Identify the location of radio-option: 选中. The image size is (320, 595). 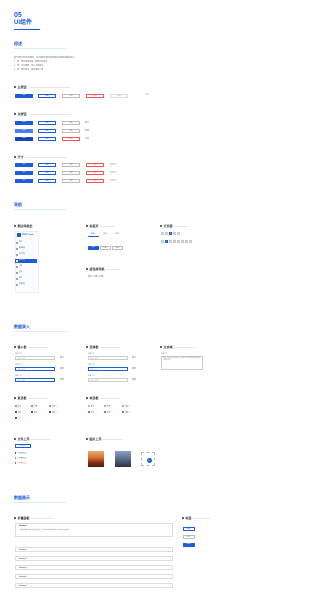
(91, 412).